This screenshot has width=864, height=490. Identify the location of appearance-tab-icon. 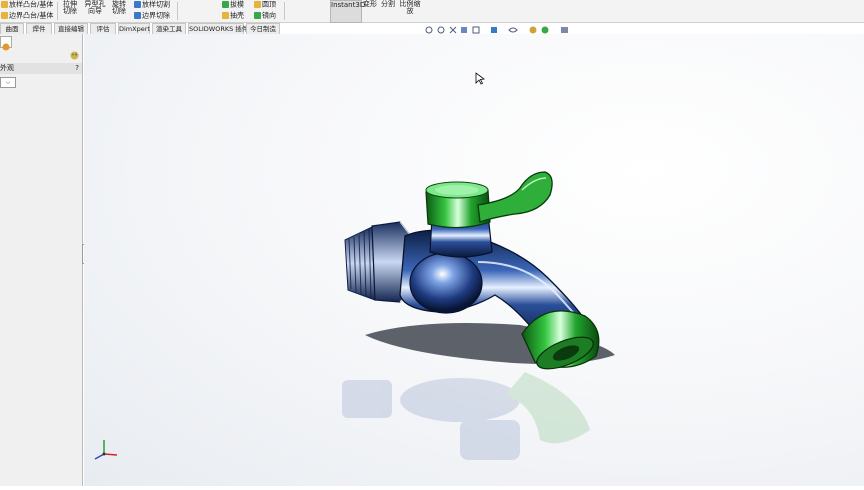
(6, 47).